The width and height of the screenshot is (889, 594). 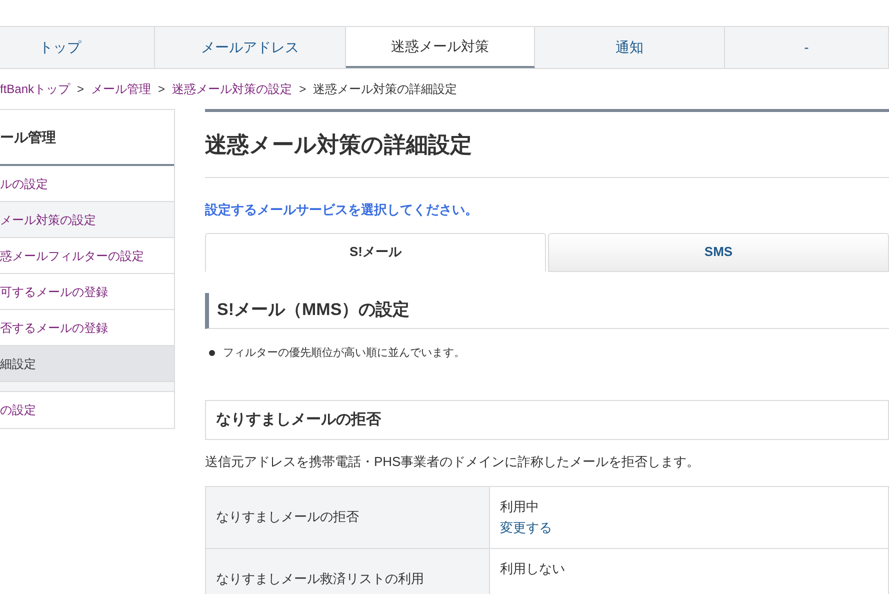 What do you see at coordinates (547, 420) in the screenshot?
I see `subsection-heading: なりすましメールの拒否` at bounding box center [547, 420].